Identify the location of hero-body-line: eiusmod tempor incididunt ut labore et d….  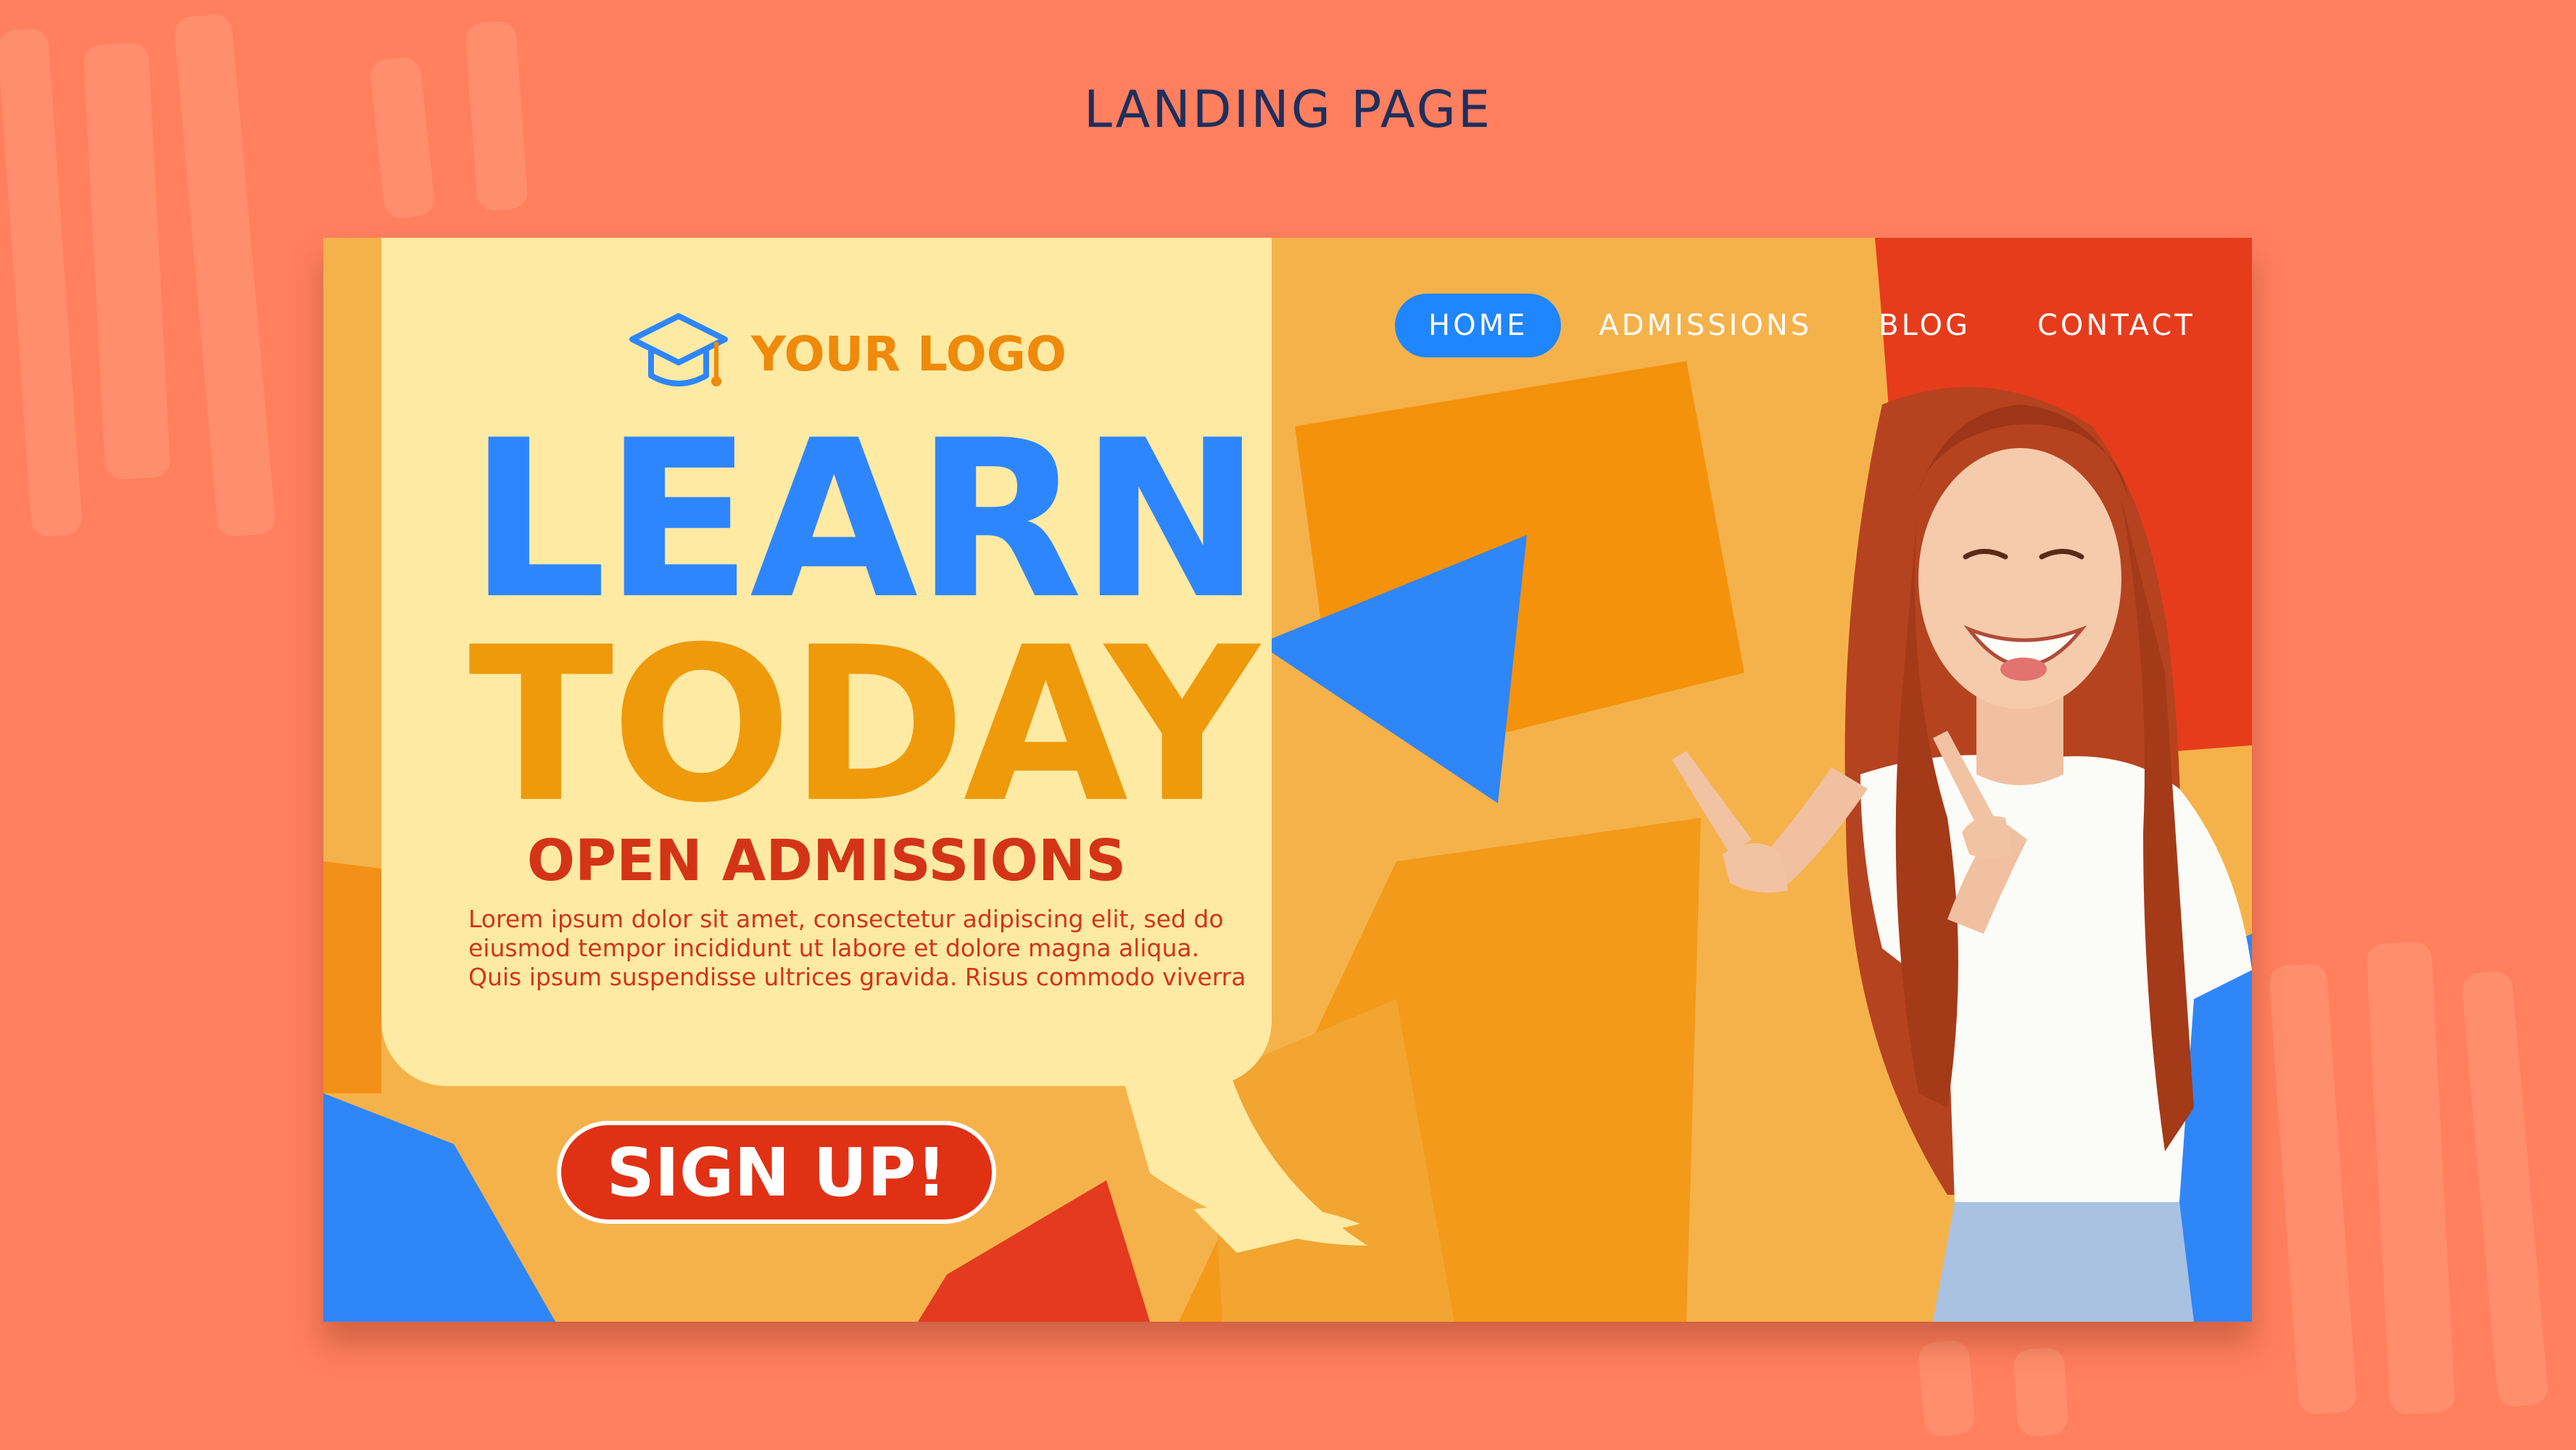
(834, 948).